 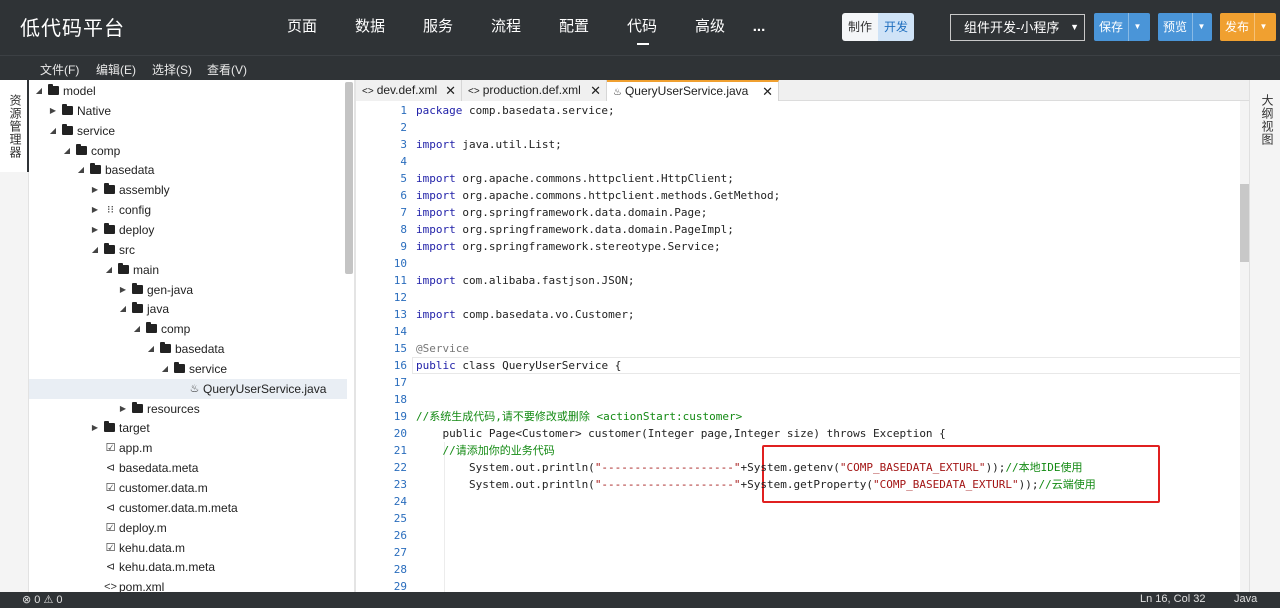 I want to click on tree-item: ▶ target, so click(x=188, y=428).